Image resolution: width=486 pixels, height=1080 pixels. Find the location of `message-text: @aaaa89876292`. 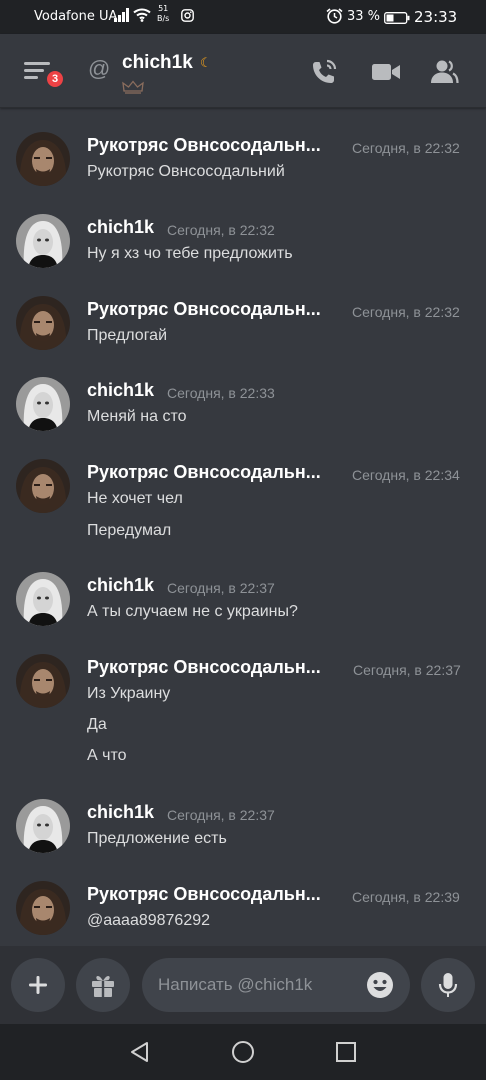

message-text: @aaaa89876292 is located at coordinates (149, 920).